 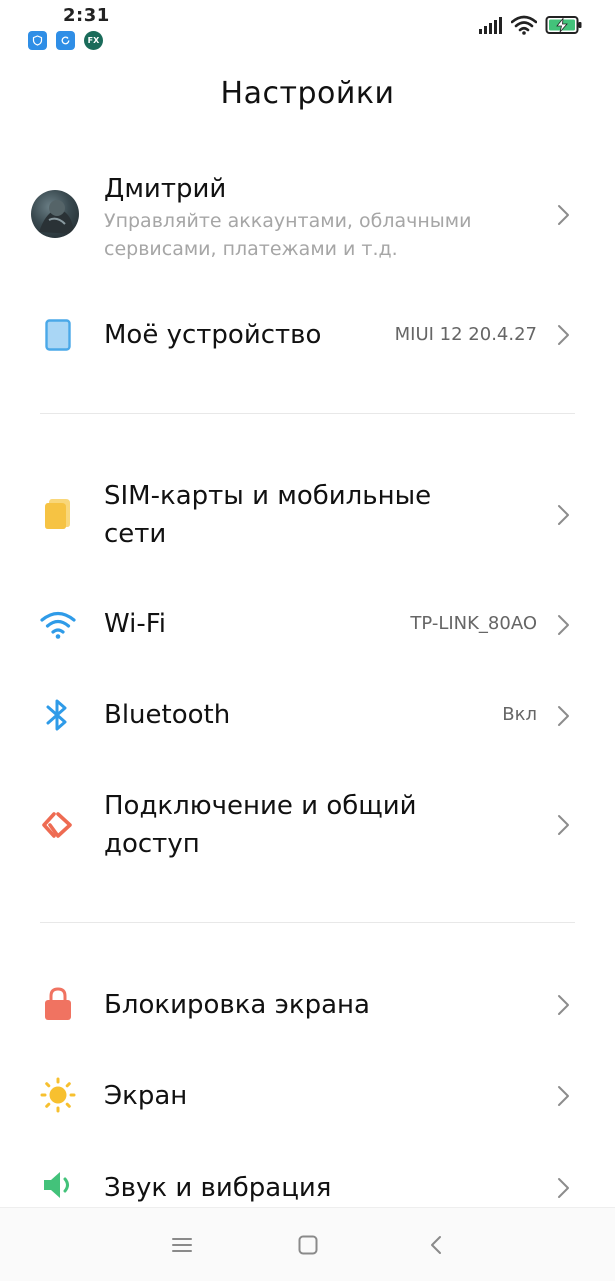 I want to click on display-row: Экран, so click(x=307, y=1096).